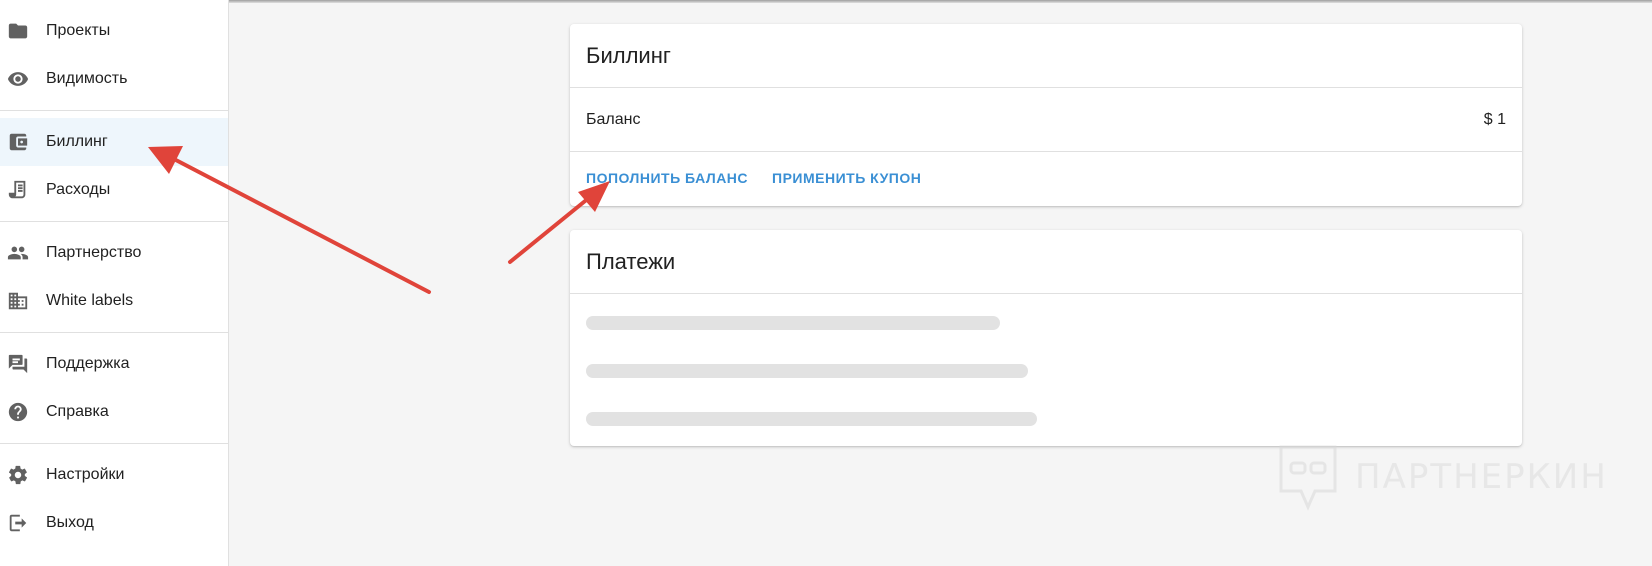  Describe the element at coordinates (18, 364) in the screenshot. I see `chat-icon` at that location.